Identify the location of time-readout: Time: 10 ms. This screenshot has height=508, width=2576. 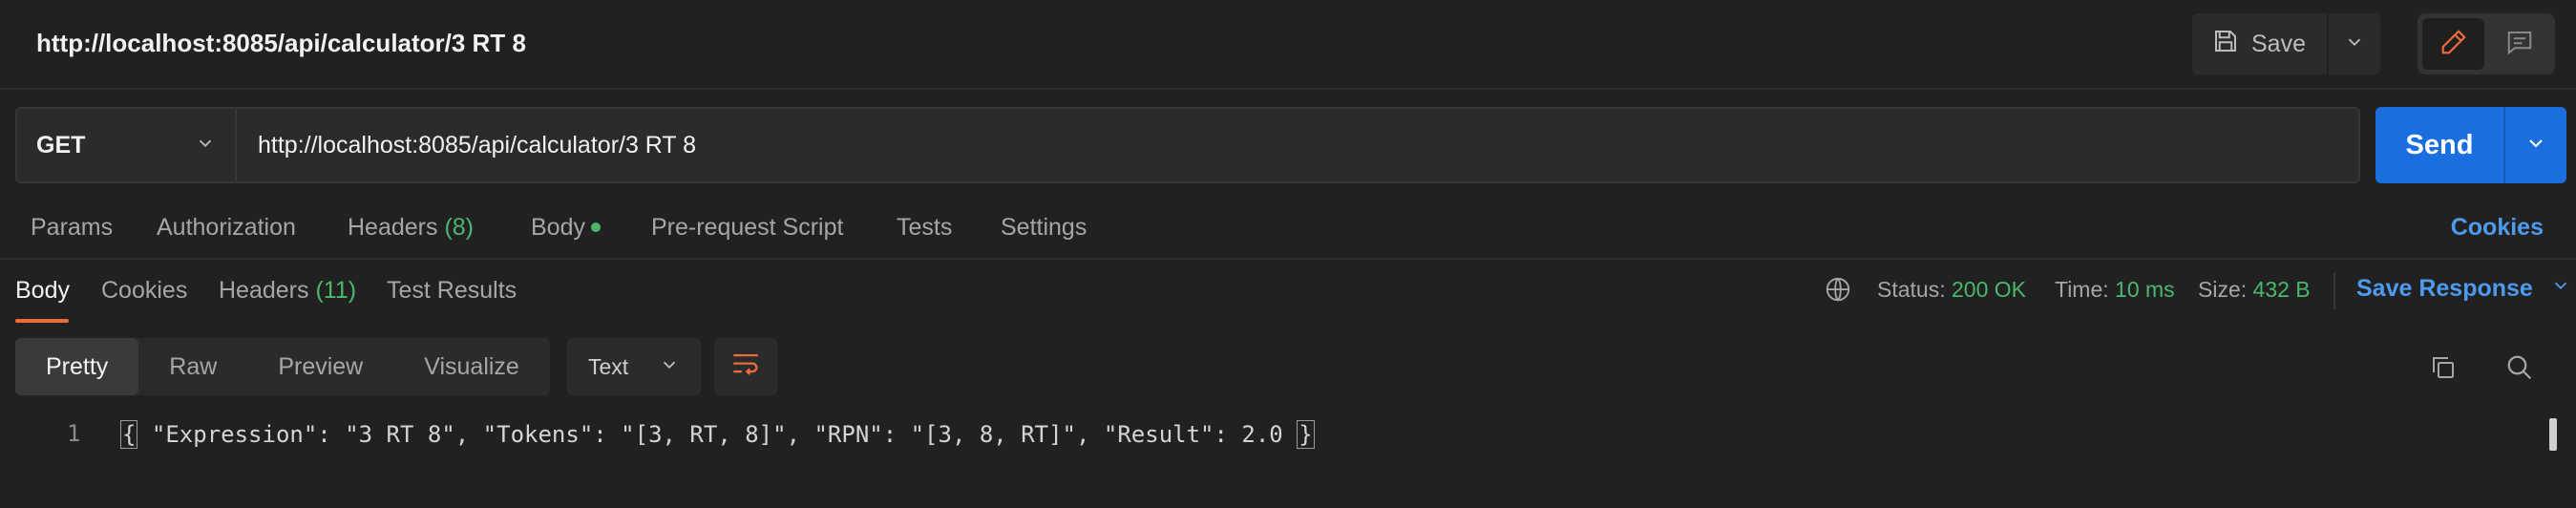
(2115, 290).